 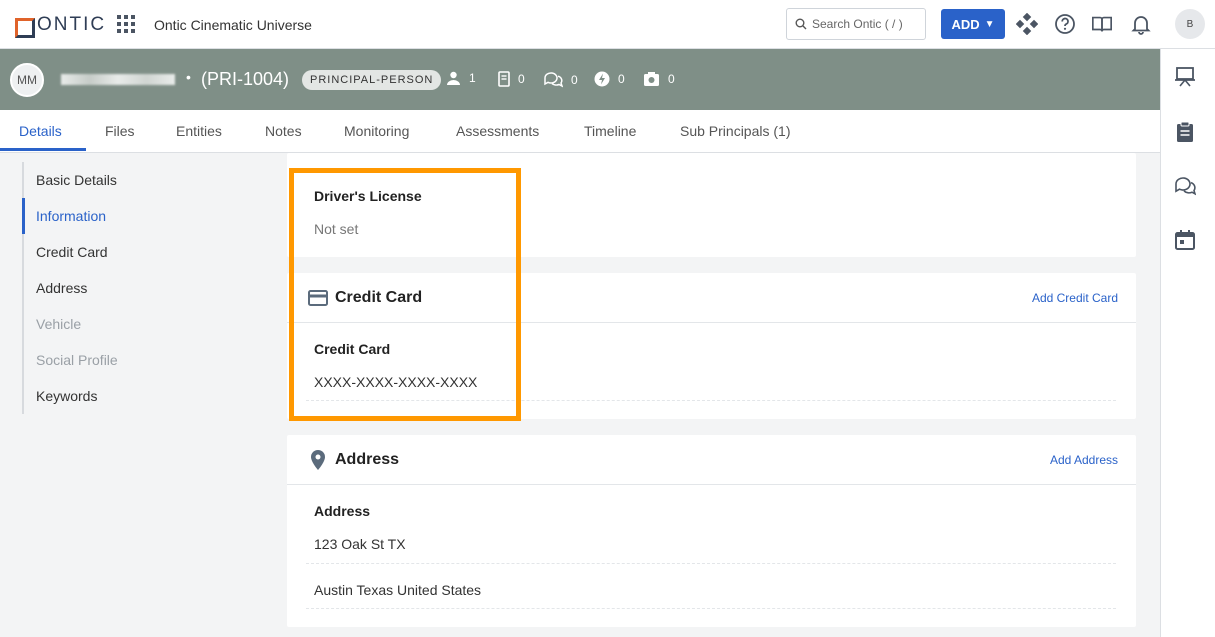 I want to click on nav-basic-details: Basic Details, so click(x=122, y=180).